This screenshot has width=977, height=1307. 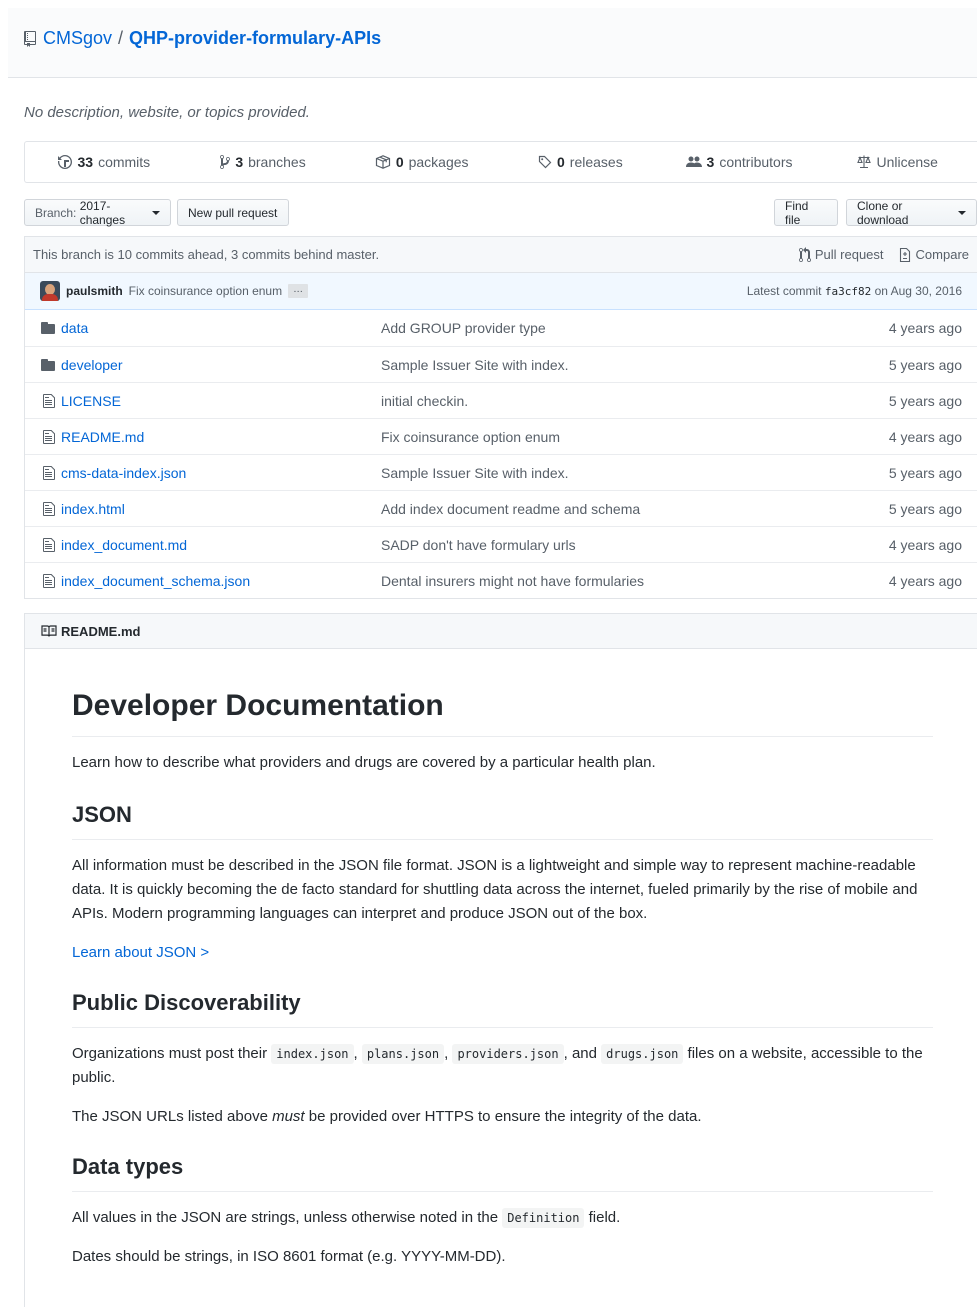 I want to click on clone-download-button: Clone or download, so click(x=911, y=212).